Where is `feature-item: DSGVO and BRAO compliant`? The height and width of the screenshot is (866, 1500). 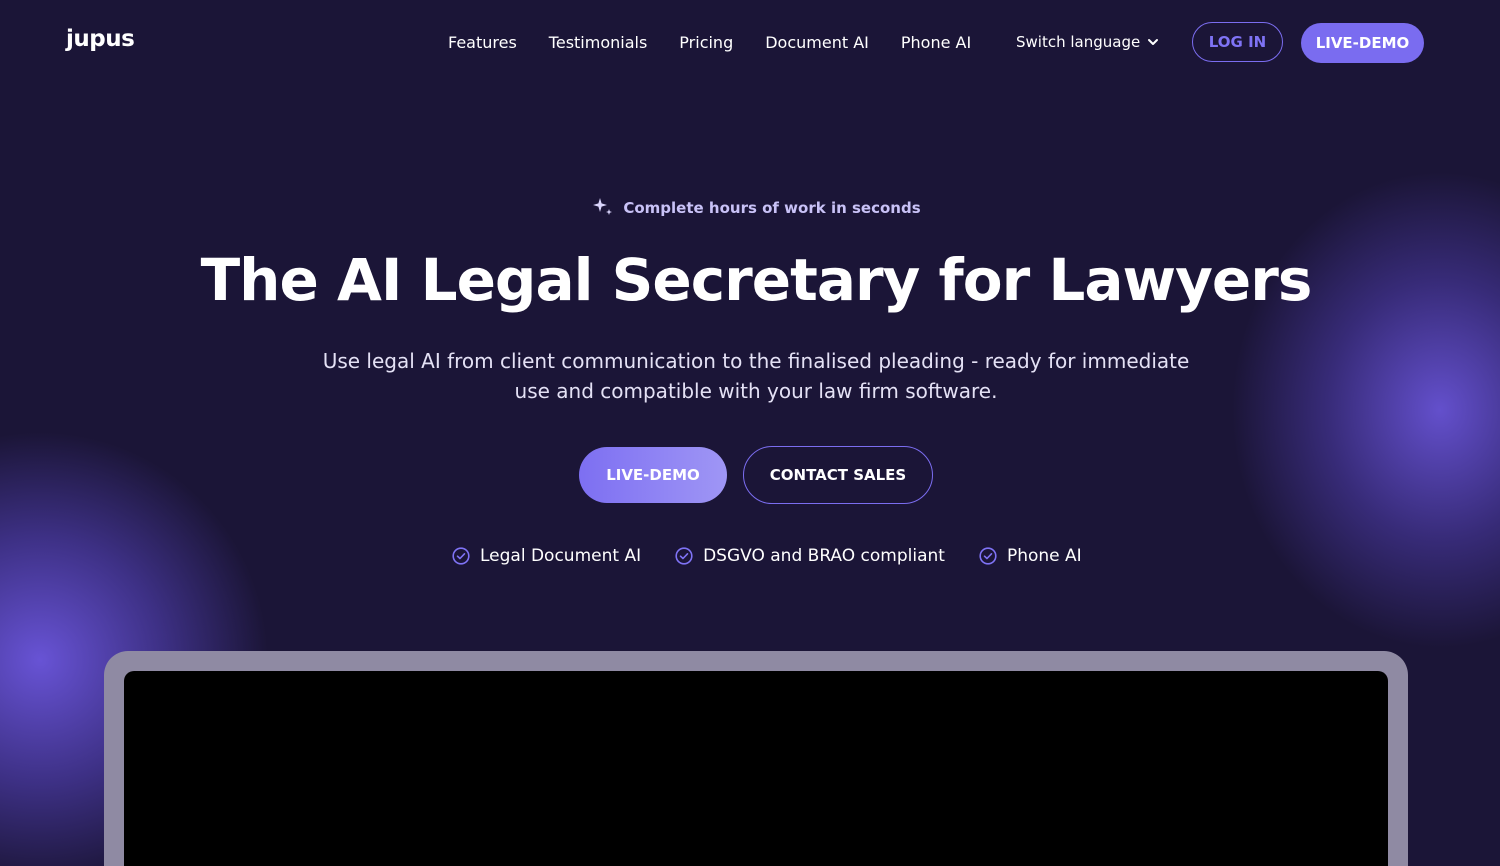 feature-item: DSGVO and BRAO compliant is located at coordinates (810, 556).